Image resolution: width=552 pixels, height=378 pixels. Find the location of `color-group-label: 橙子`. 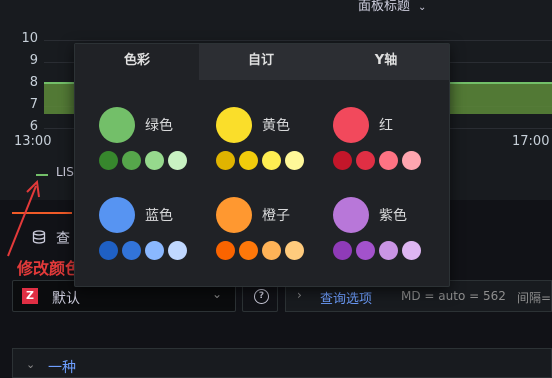

color-group-label: 橙子 is located at coordinates (276, 216).